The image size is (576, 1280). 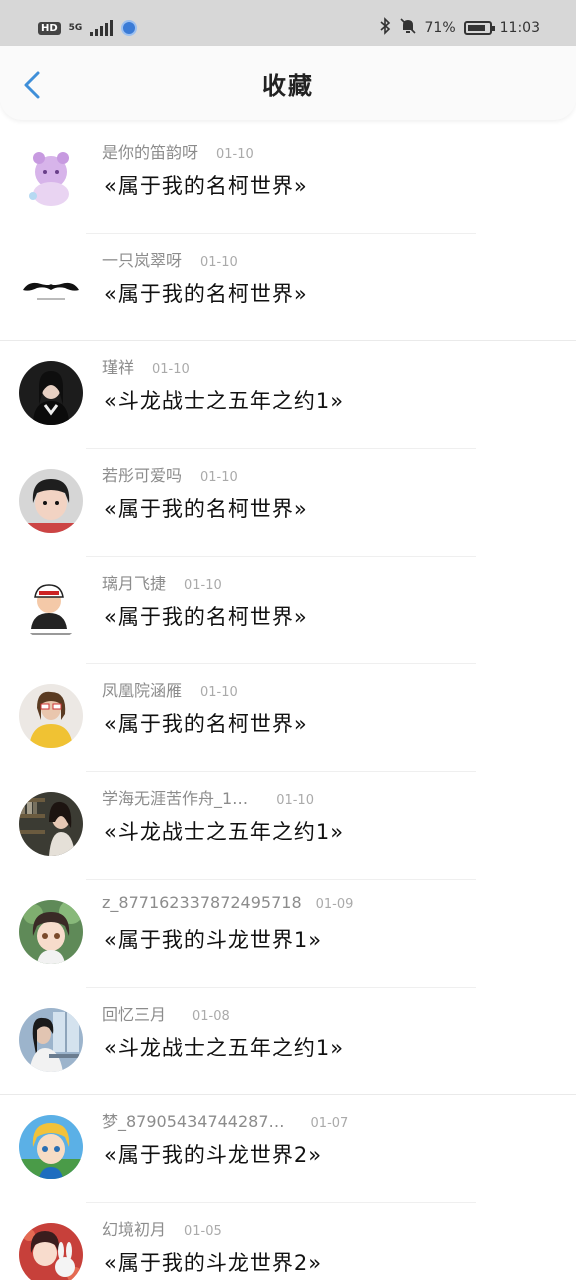 I want to click on item-meta: 凤凰院涵雁 01-10, so click(x=170, y=689).